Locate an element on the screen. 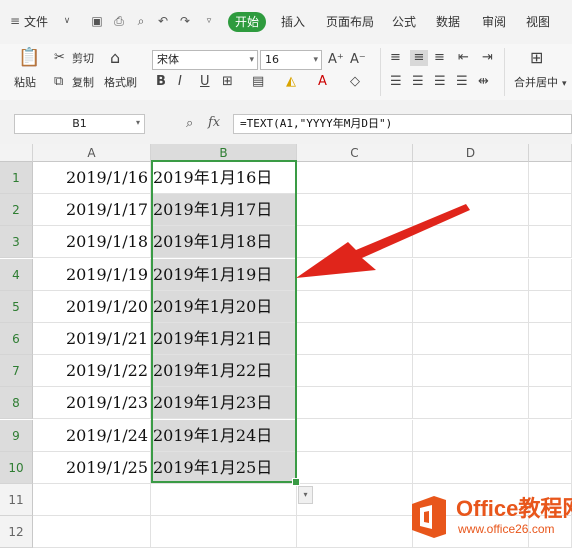  fill-color-icon: ◭ is located at coordinates (291, 82).